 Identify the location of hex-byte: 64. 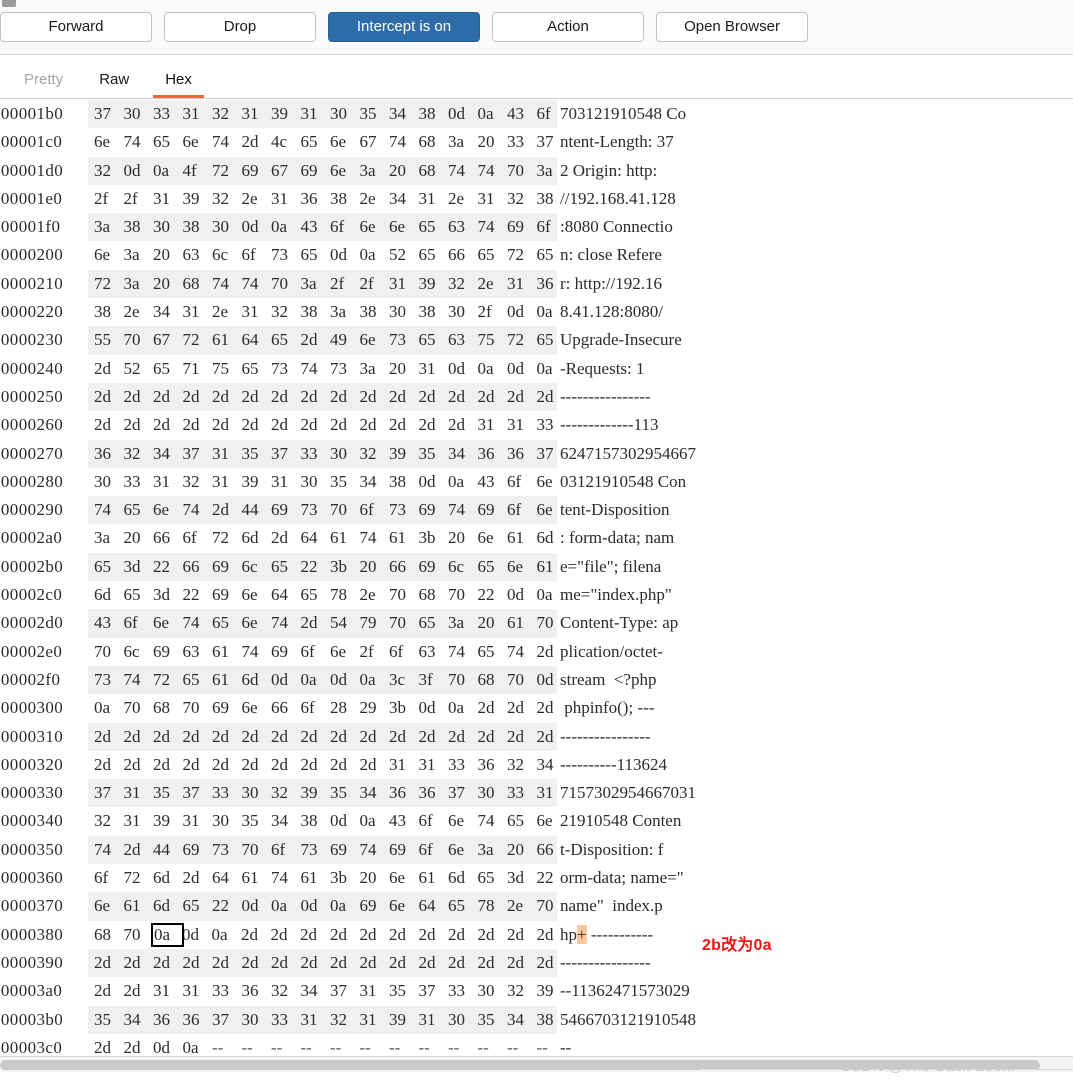
(227, 878).